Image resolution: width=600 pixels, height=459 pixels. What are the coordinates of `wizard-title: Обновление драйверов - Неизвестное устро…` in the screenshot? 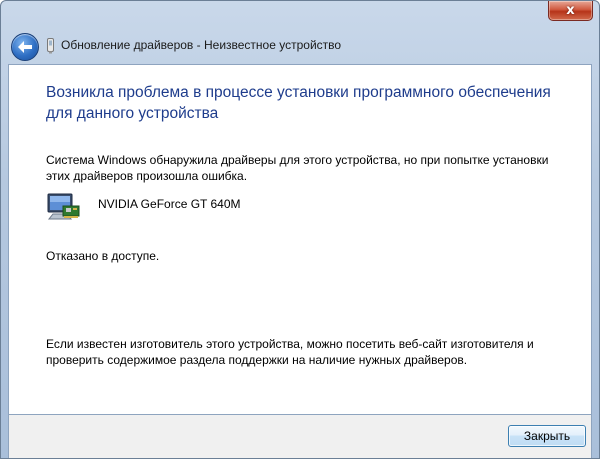 It's located at (201, 45).